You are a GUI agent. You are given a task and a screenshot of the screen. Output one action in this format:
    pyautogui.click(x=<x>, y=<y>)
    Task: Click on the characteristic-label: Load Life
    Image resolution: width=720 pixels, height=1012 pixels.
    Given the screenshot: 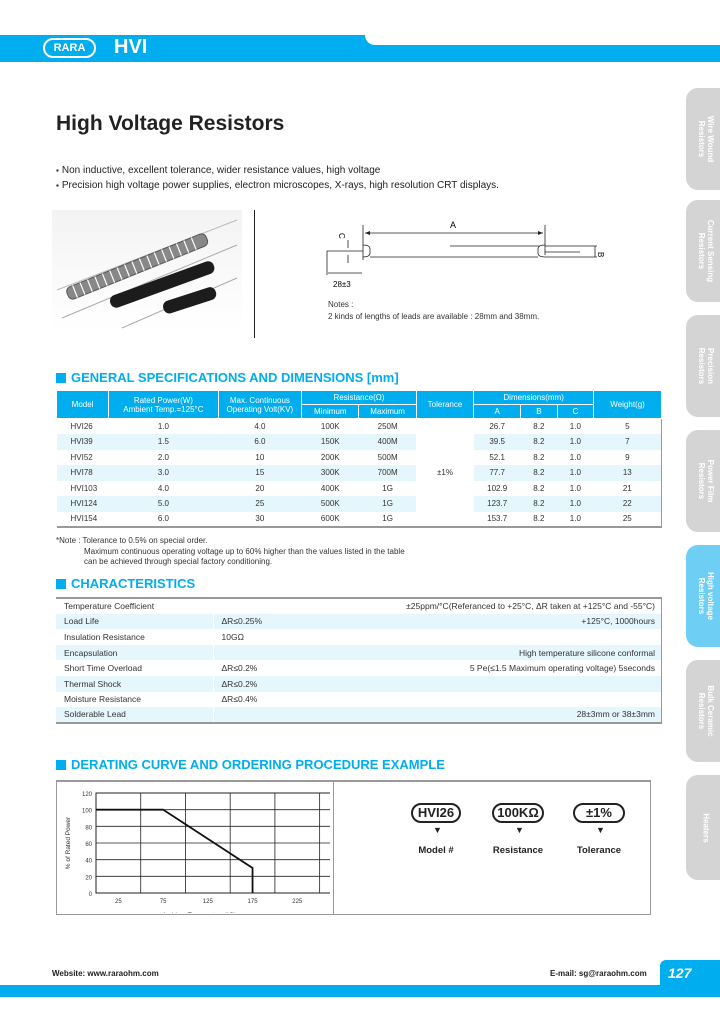 What is the action you would take?
    pyautogui.click(x=135, y=621)
    